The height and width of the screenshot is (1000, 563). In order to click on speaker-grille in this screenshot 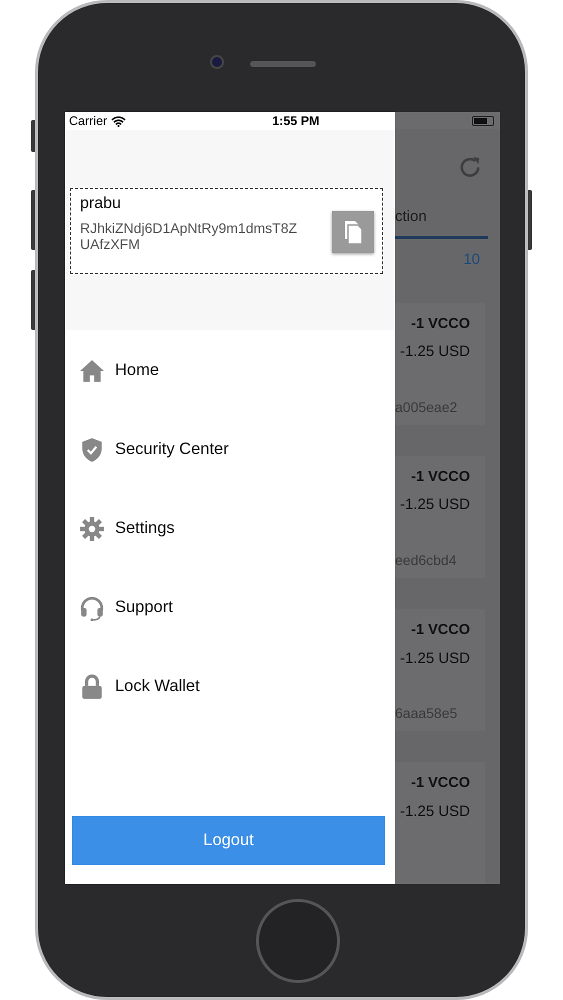, I will do `click(283, 64)`.